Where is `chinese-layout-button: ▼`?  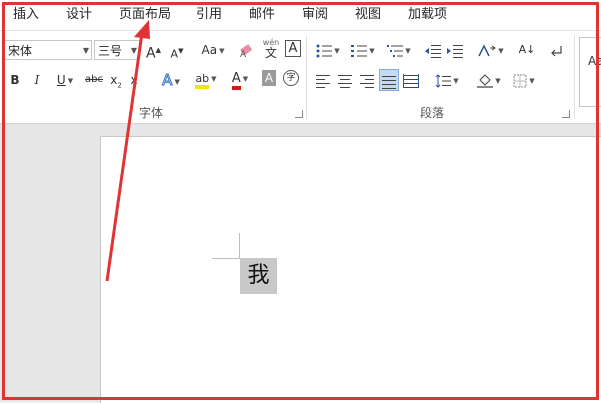
chinese-layout-button: ▼ is located at coordinates (491, 50).